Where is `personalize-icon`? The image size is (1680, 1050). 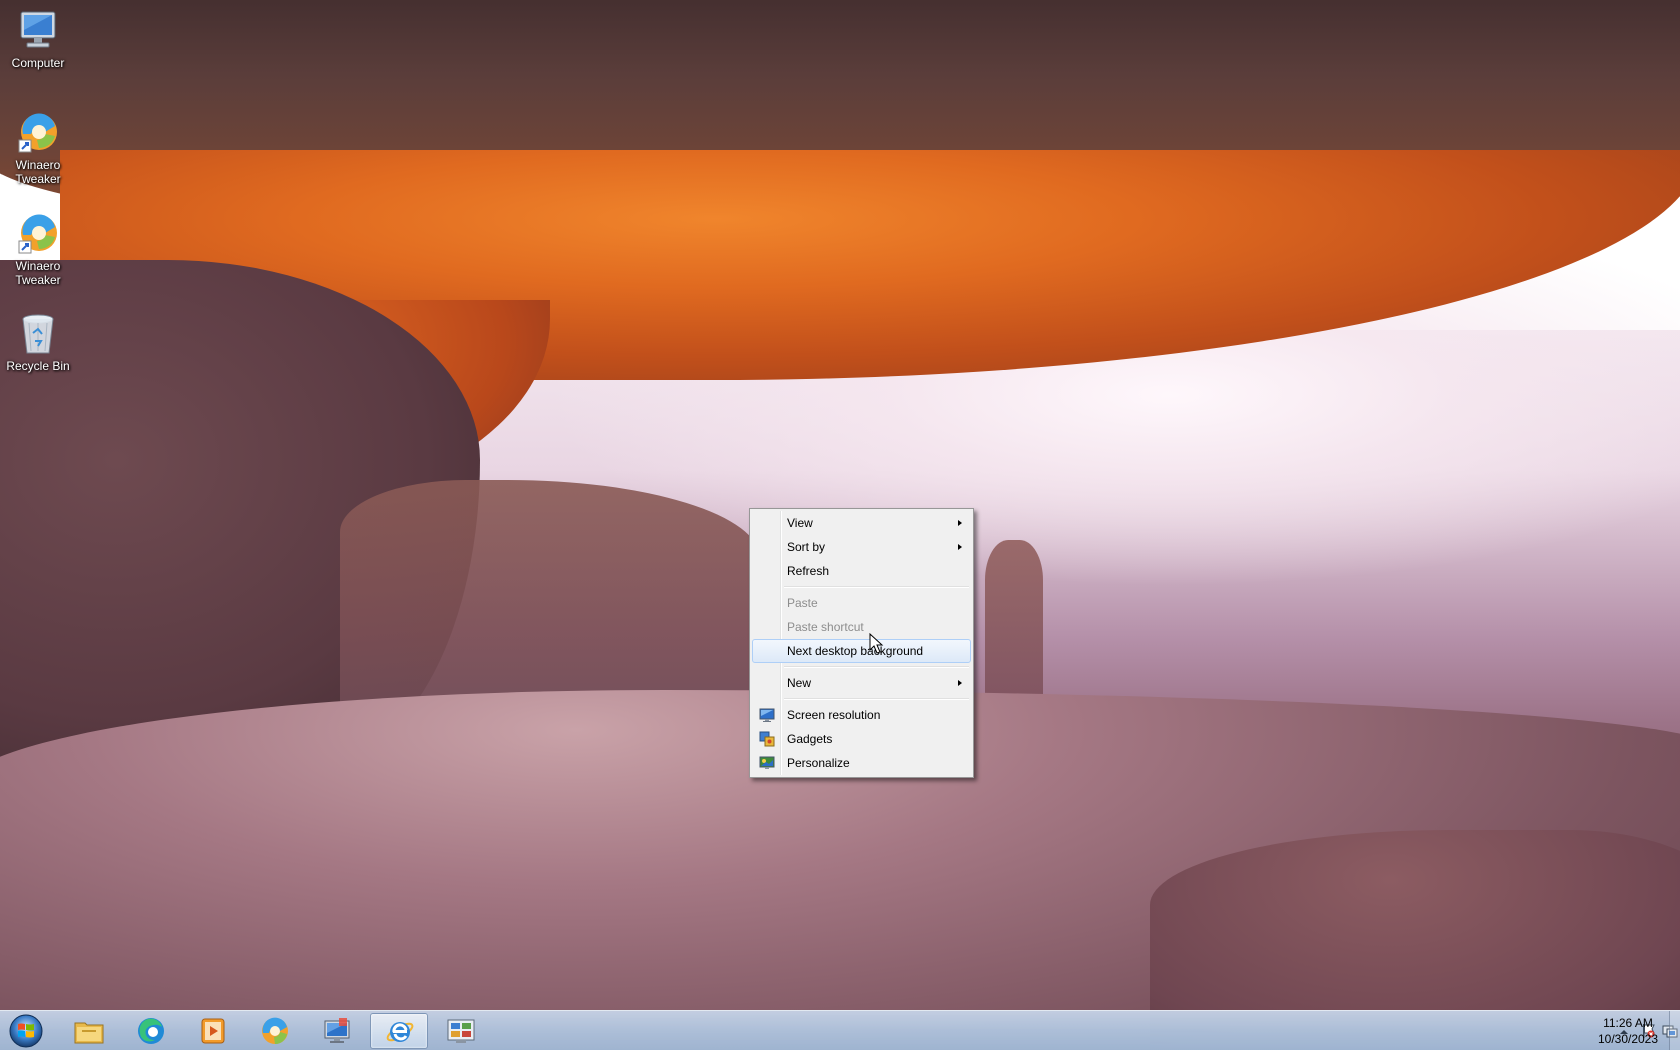 personalize-icon is located at coordinates (767, 763).